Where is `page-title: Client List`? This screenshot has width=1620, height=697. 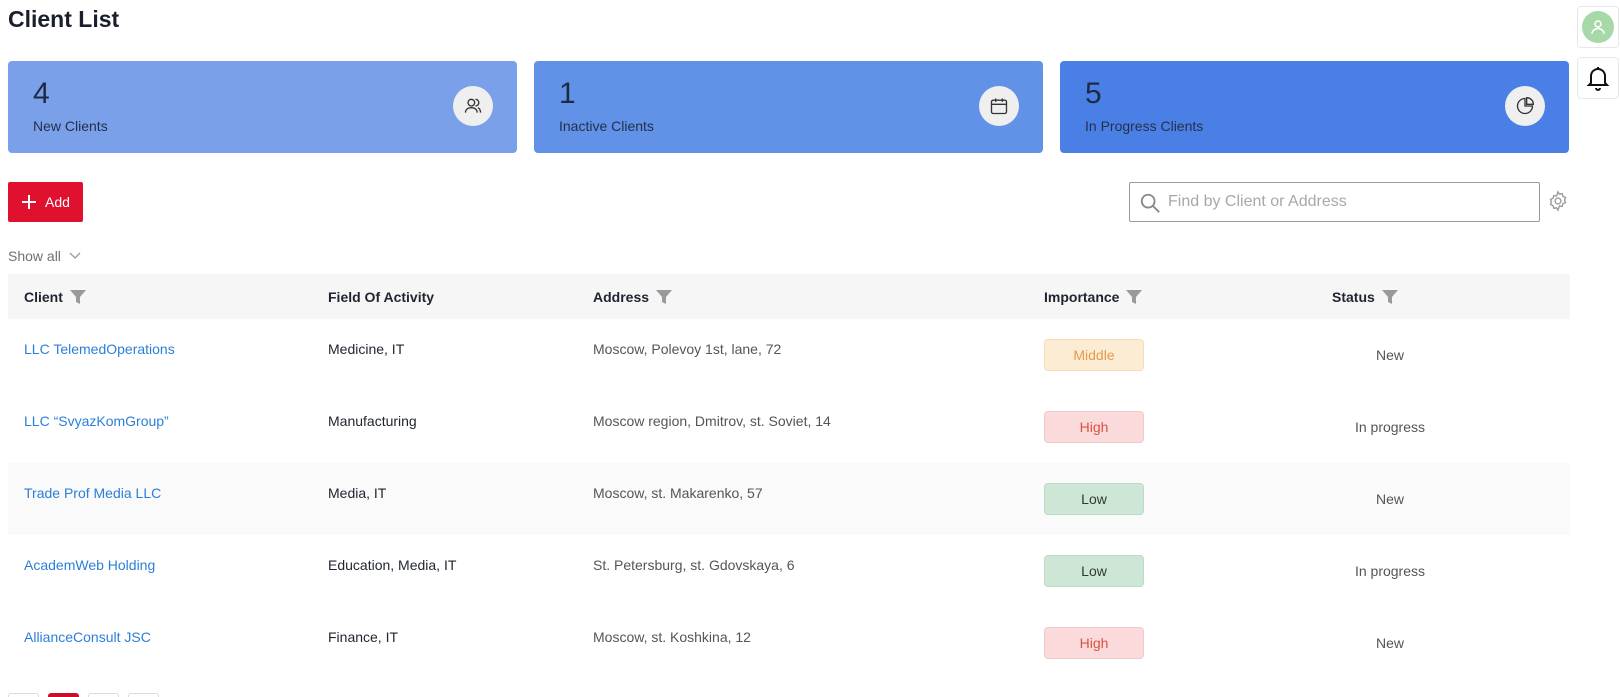
page-title: Client List is located at coordinates (64, 19).